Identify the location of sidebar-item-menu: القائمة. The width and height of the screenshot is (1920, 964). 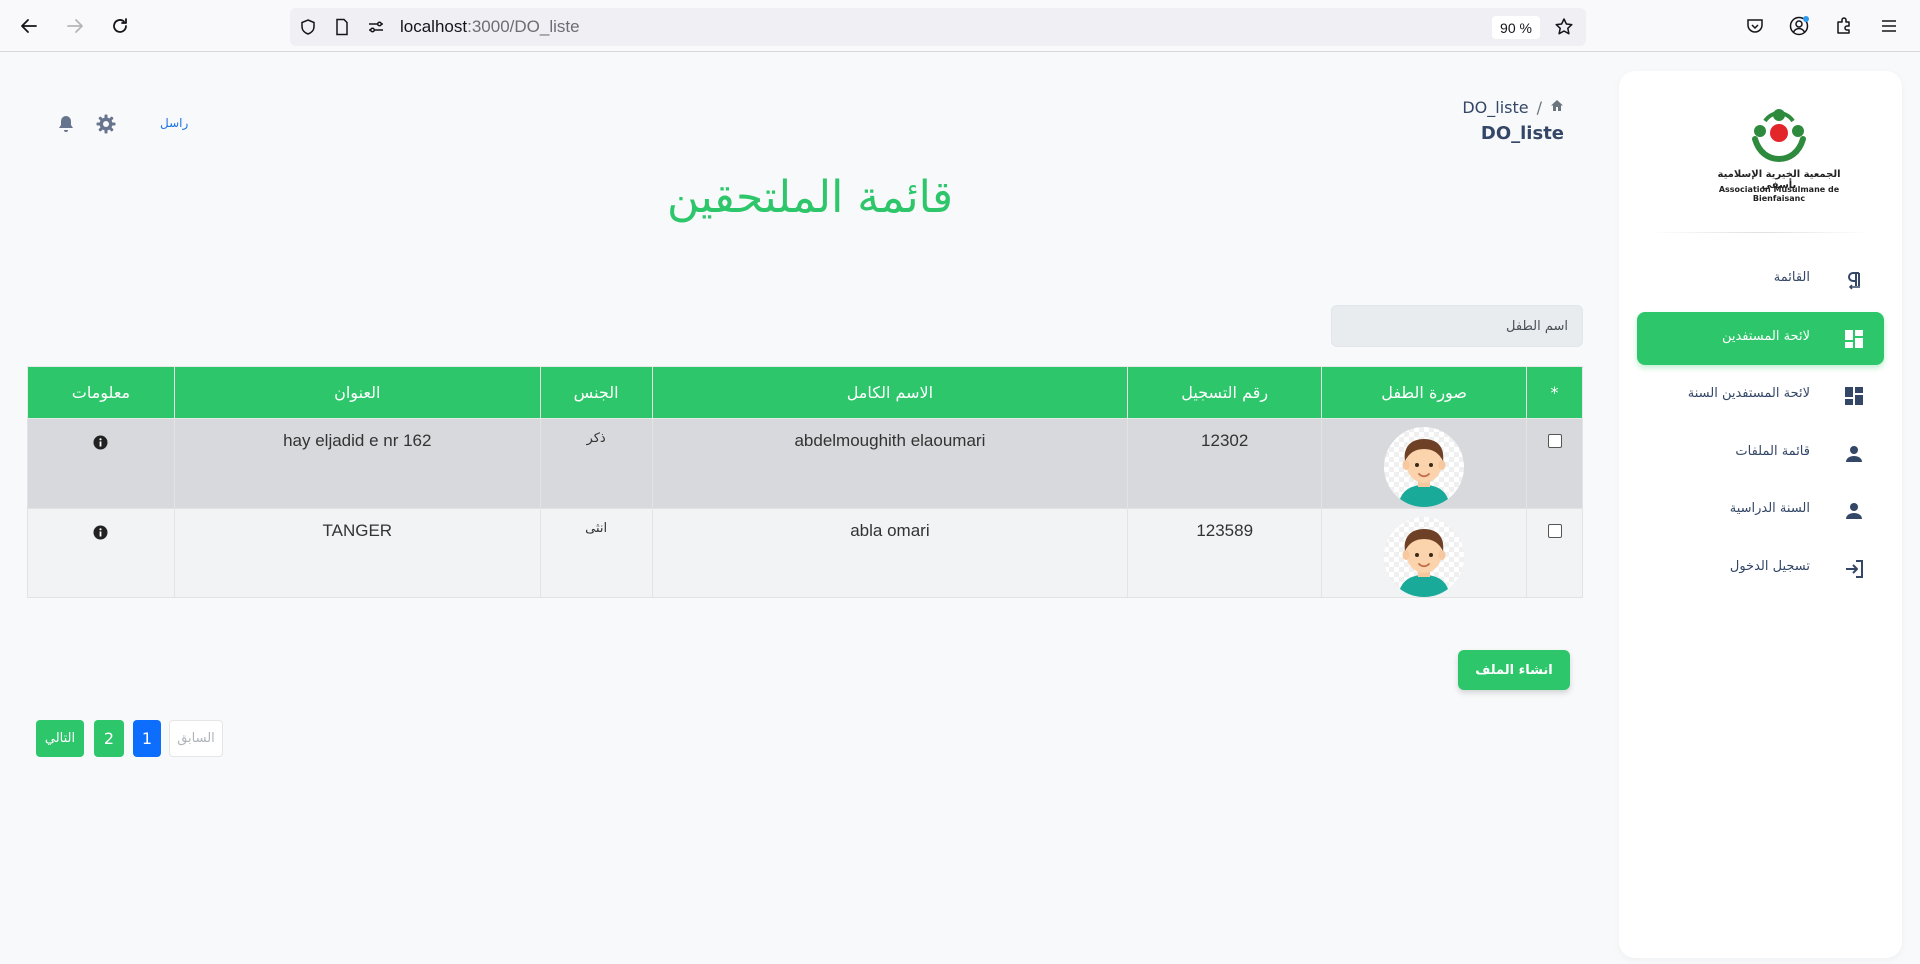
(1760, 279).